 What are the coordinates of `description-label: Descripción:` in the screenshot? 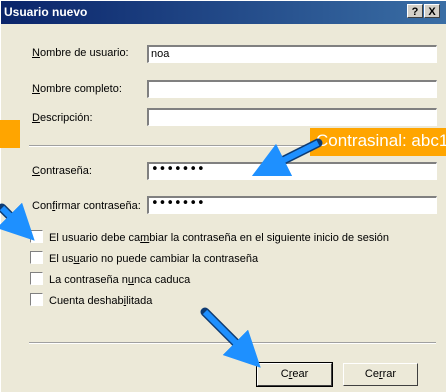 It's located at (62, 118).